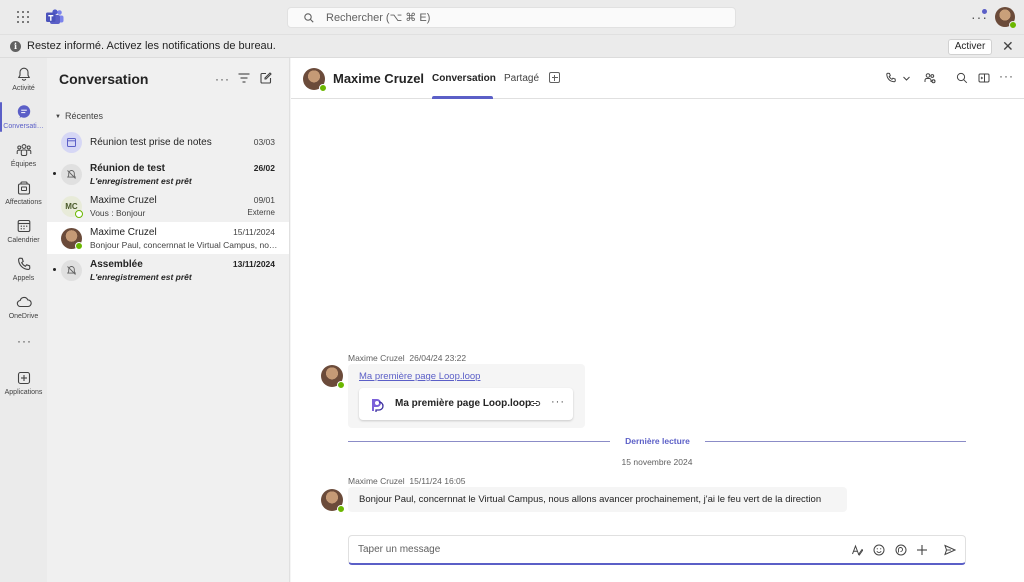  Describe the element at coordinates (23, 17) in the screenshot. I see `app-launcher-icon` at that location.